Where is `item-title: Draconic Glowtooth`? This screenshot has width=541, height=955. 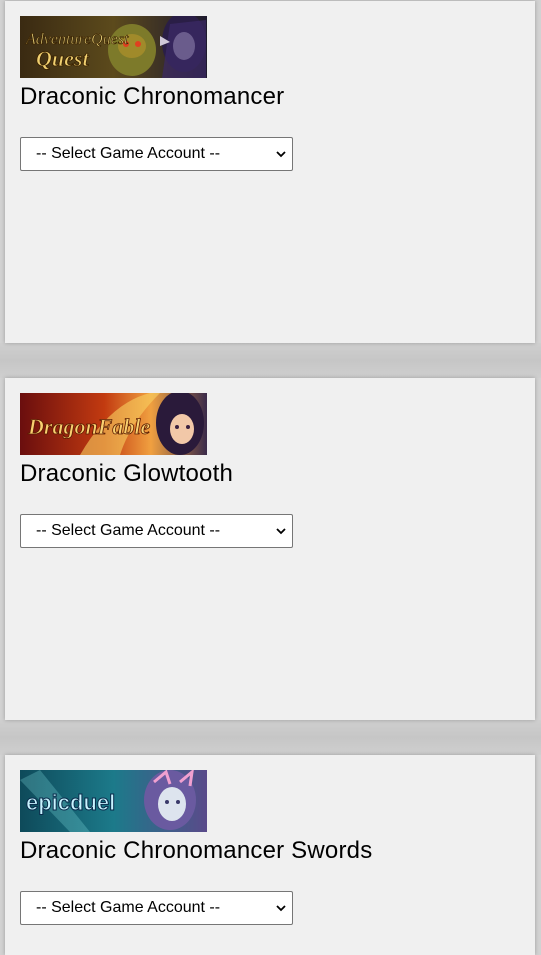
item-title: Draconic Glowtooth is located at coordinates (127, 473).